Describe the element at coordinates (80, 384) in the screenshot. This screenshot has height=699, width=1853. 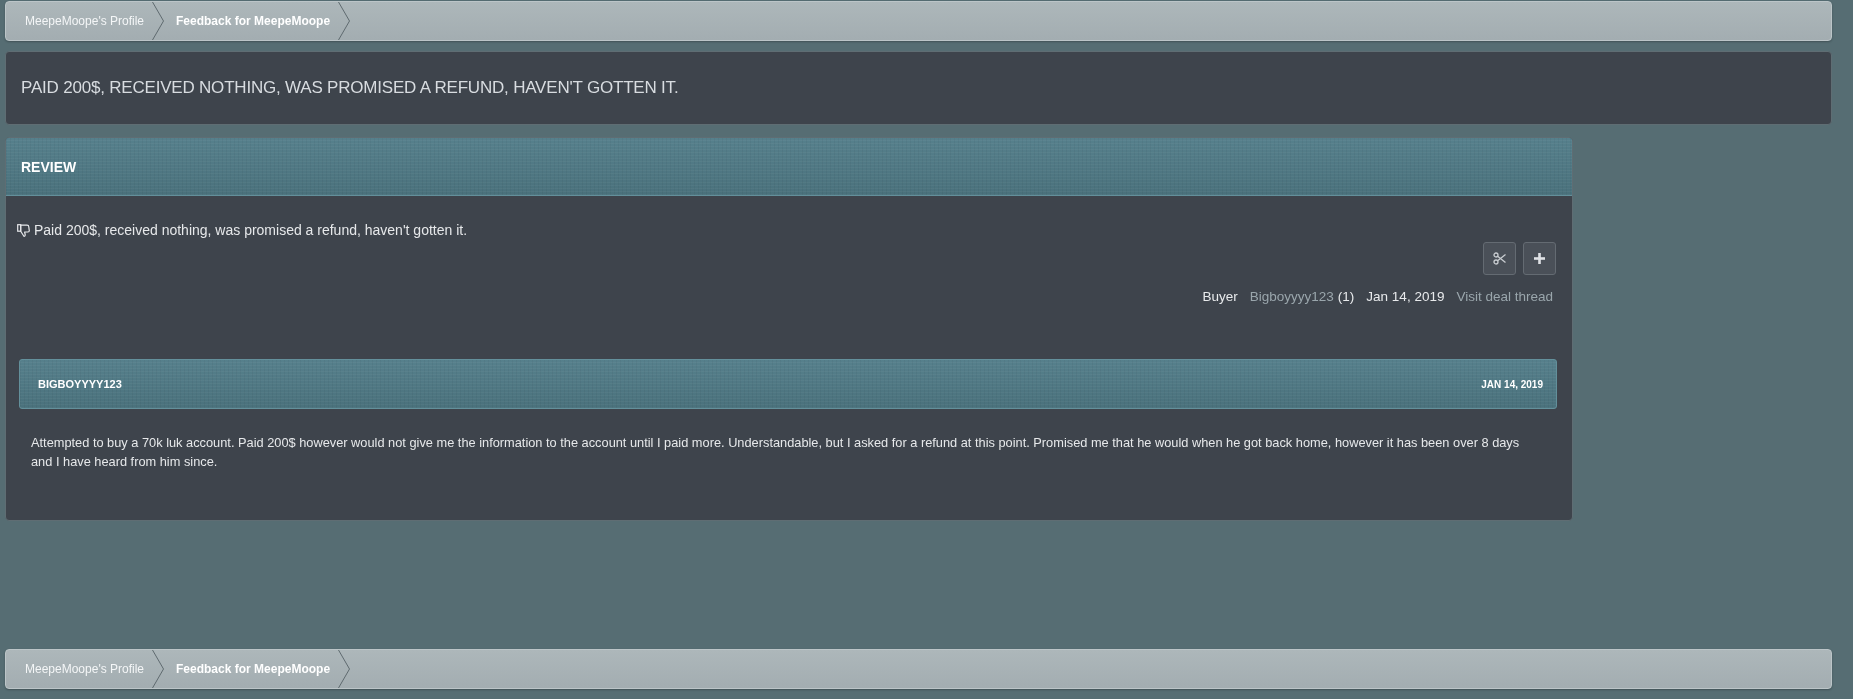
I see `comment-author: BIGBOYYYY123` at that location.